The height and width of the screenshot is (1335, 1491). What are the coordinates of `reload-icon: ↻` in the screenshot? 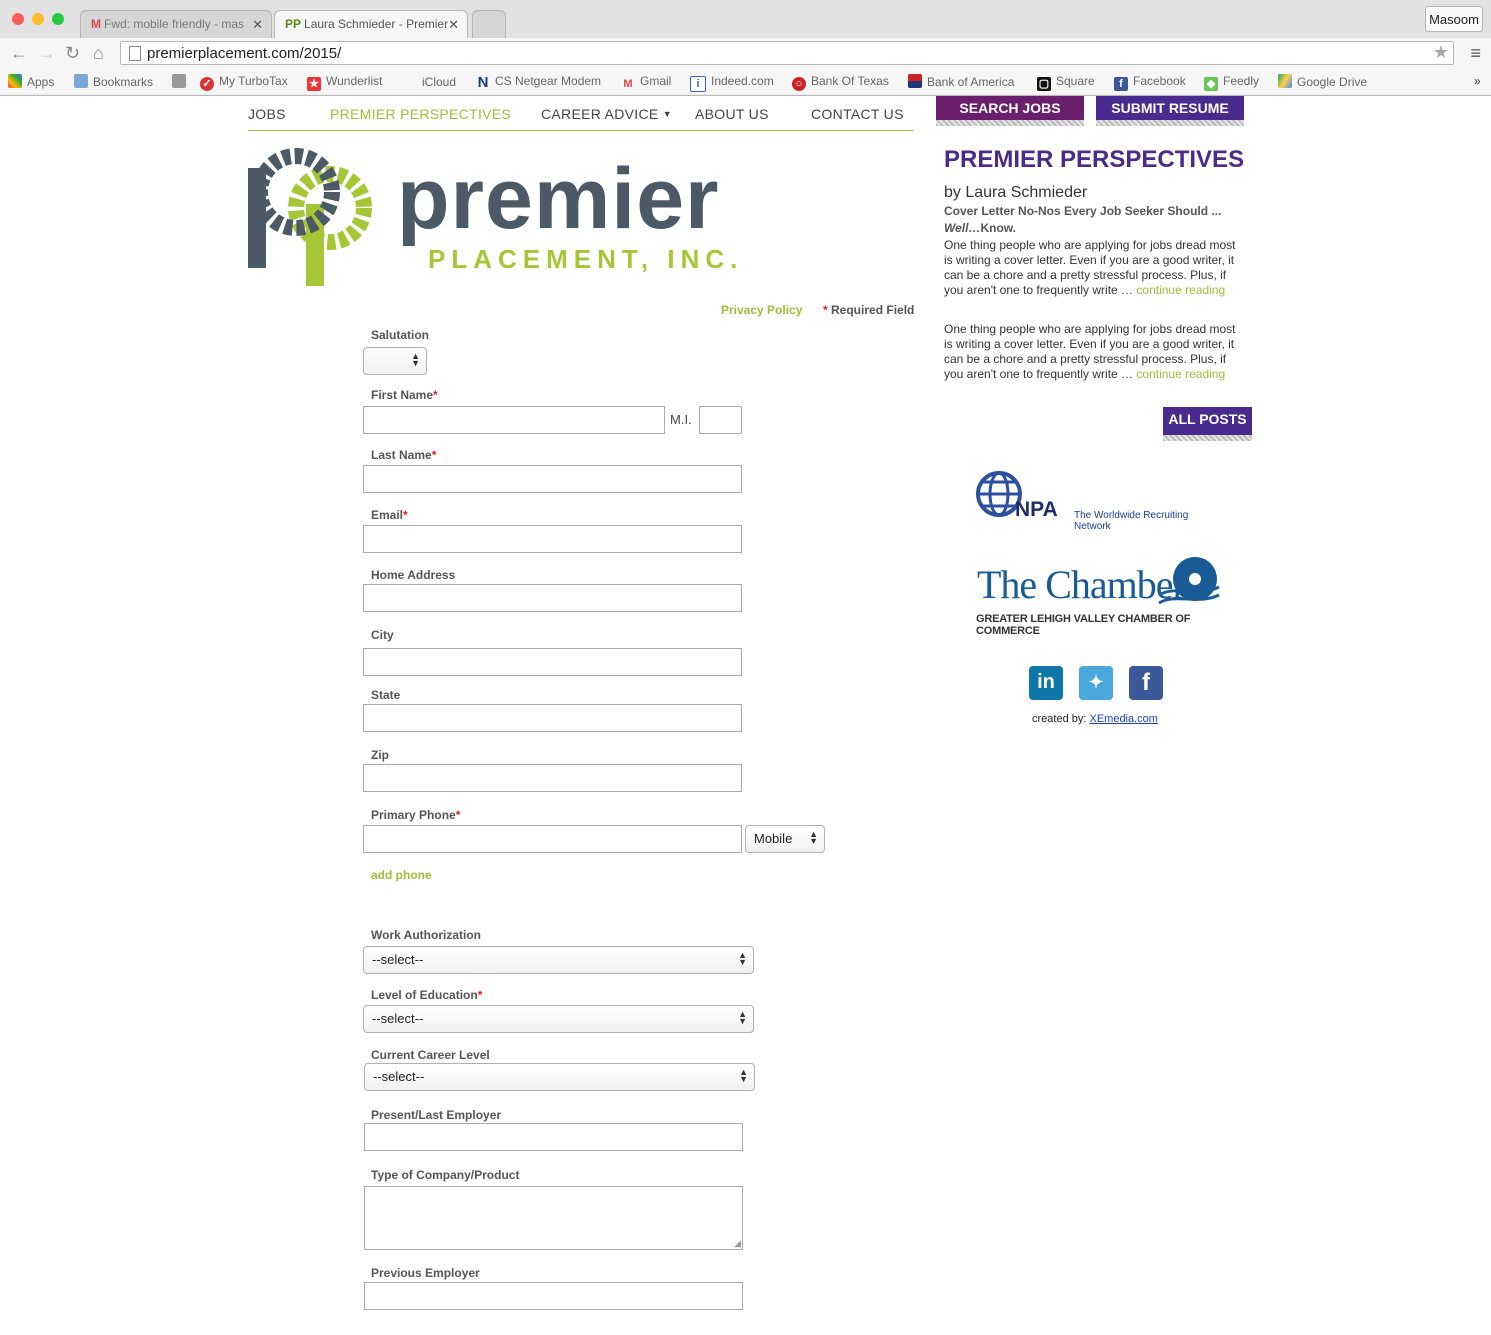 It's located at (72, 53).